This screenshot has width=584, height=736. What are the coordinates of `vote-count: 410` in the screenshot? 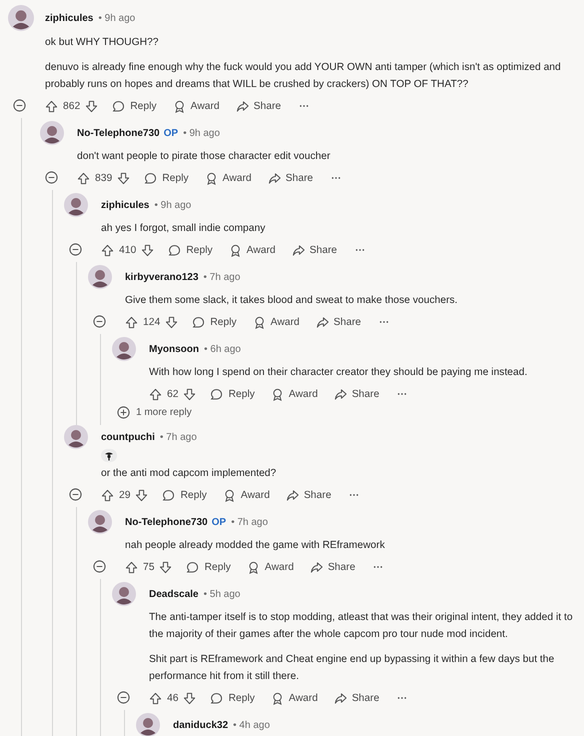 It's located at (127, 250).